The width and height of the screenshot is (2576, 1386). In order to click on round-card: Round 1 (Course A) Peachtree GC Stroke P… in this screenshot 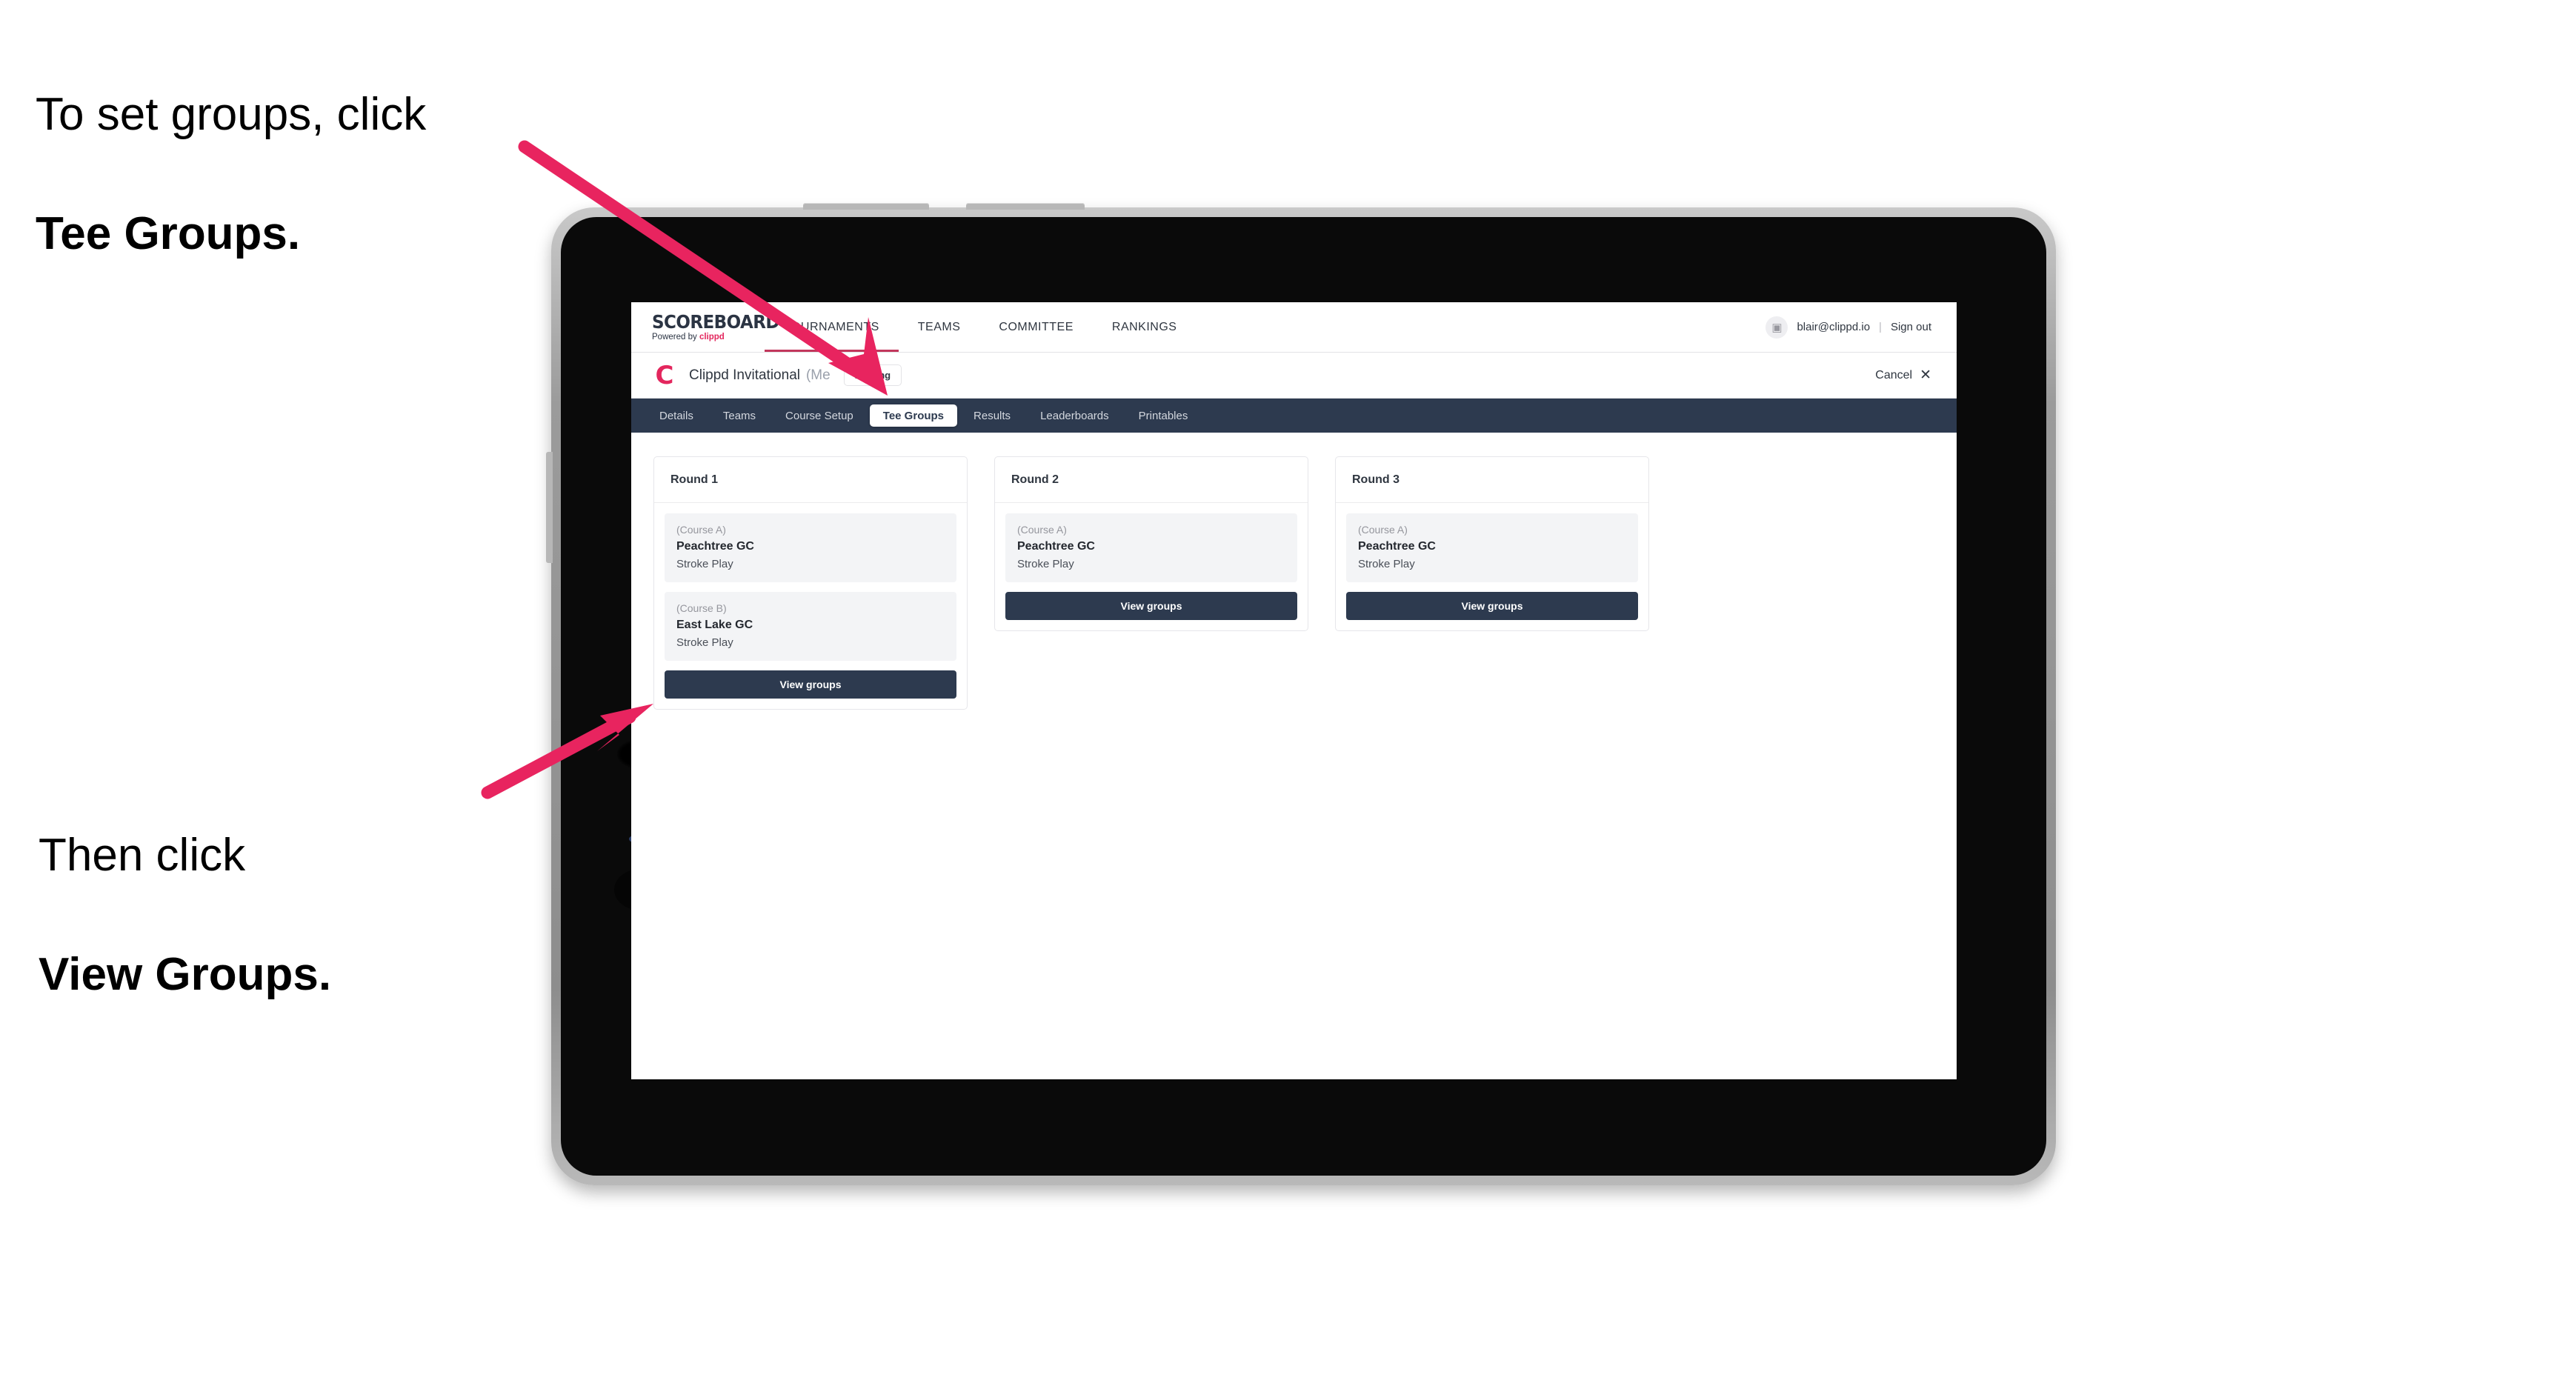, I will do `click(810, 583)`.